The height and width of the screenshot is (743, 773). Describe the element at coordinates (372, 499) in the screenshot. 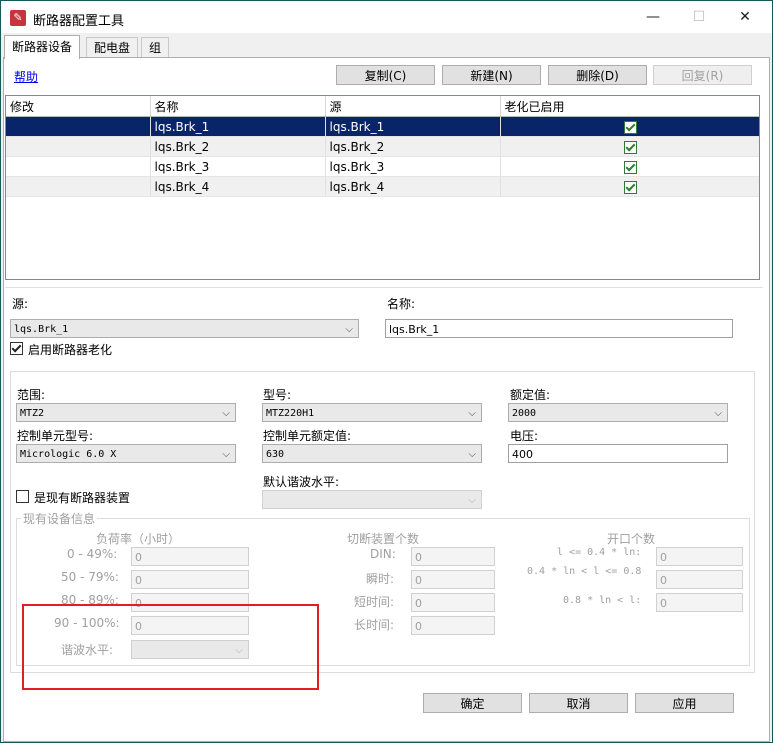

I see `harmonic-default-select: ⌵` at that location.